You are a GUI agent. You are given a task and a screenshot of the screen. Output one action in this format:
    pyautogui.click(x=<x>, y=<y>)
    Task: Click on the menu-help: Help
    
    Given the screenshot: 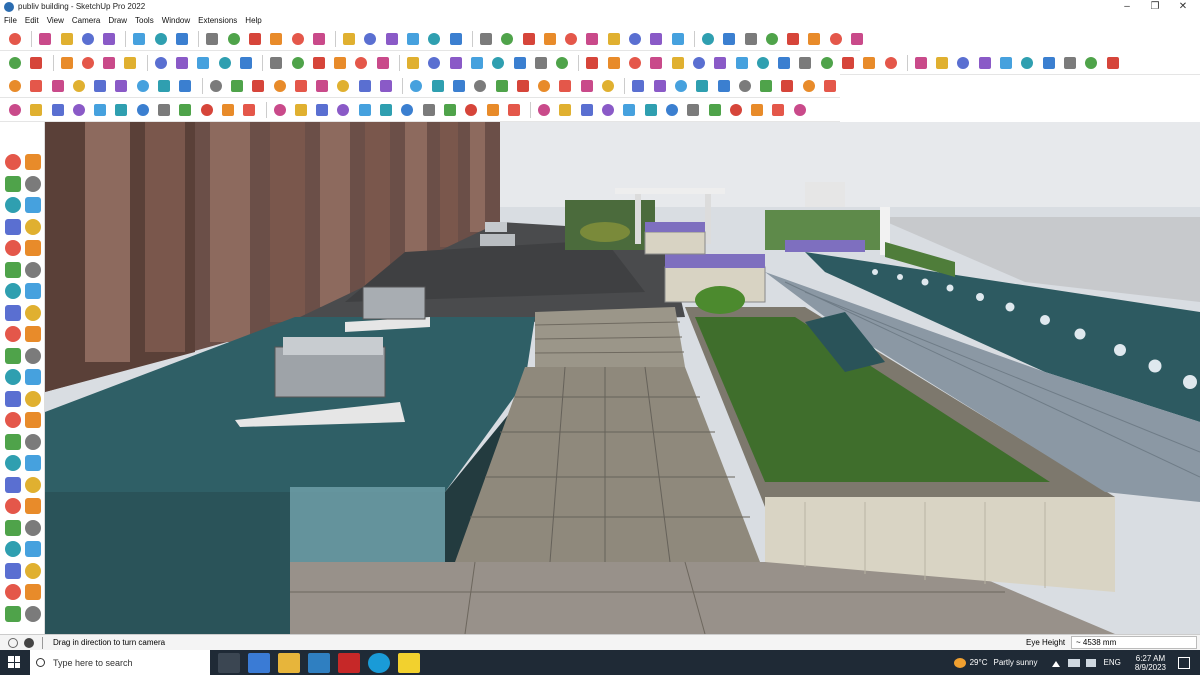 What is the action you would take?
    pyautogui.click(x=253, y=20)
    